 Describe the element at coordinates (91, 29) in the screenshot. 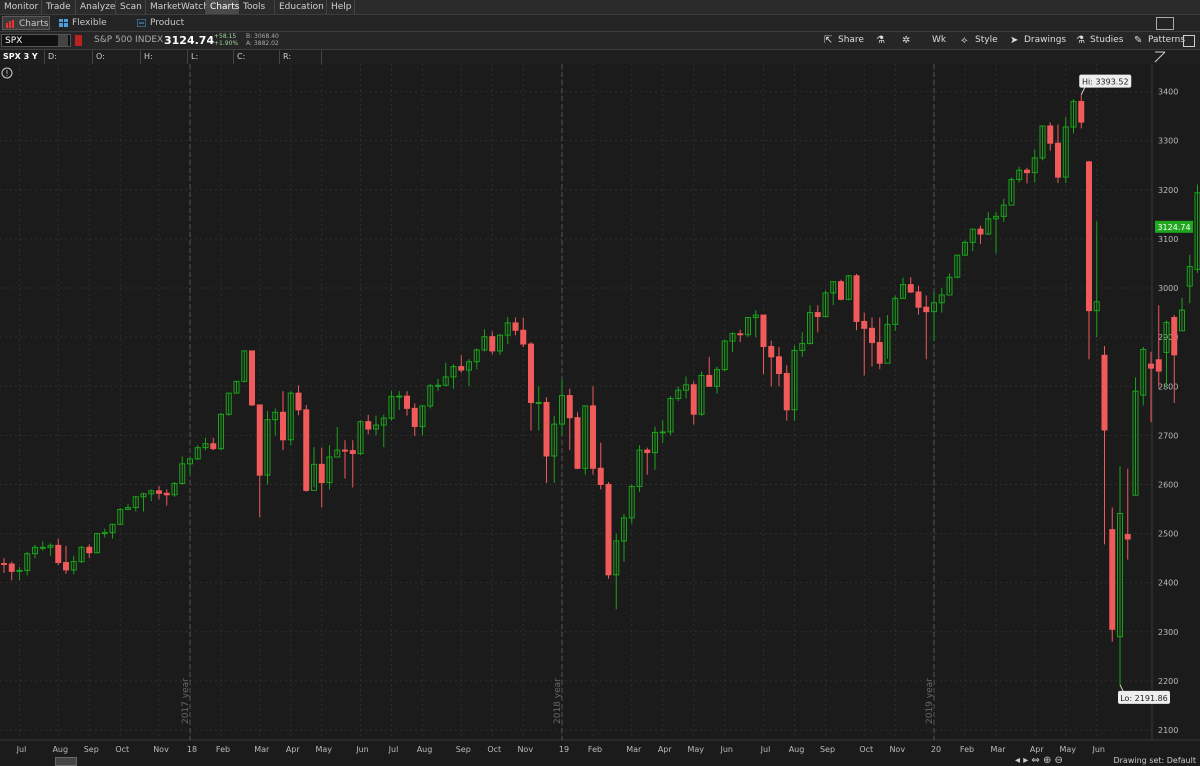

I see `tab-flexible-grid: Flexible Grid` at that location.